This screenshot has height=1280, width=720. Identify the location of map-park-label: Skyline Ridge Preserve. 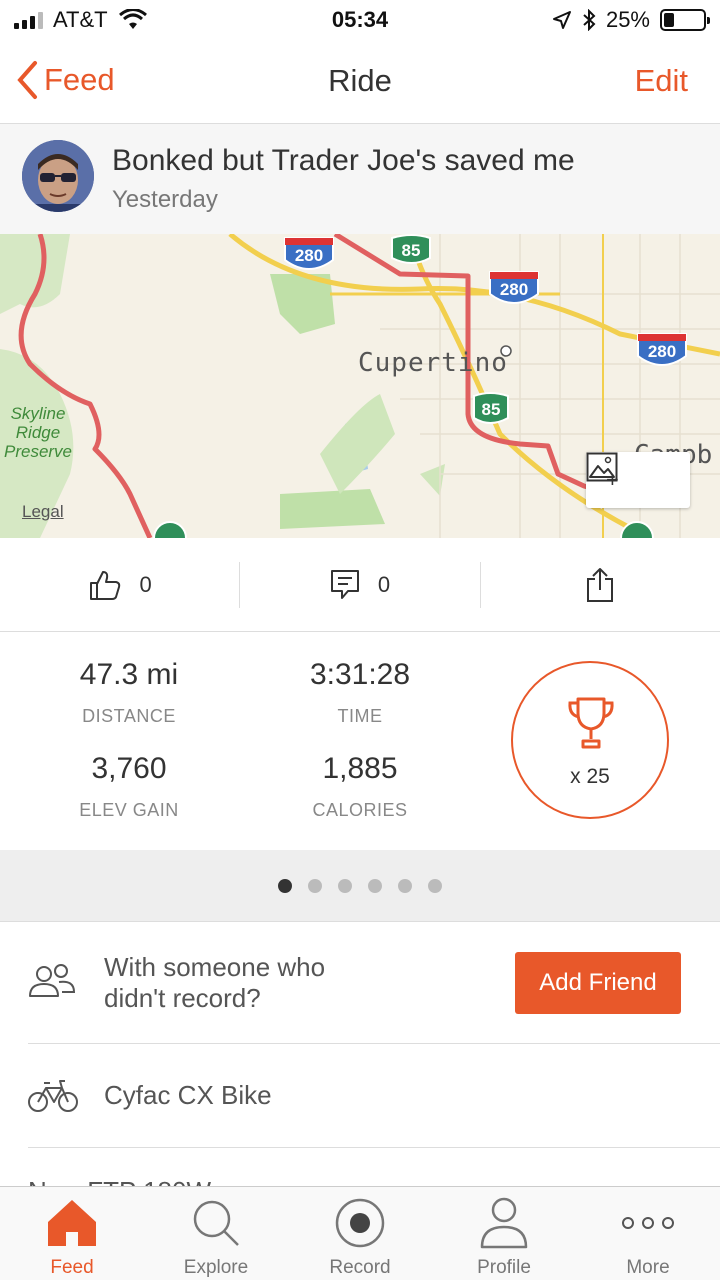
(38, 432).